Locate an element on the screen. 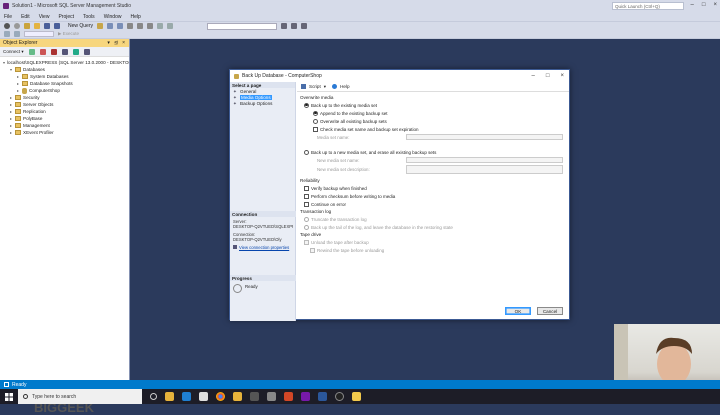 This screenshot has height=415, width=720. tree-node: ▸ Server Objects is located at coordinates (66, 104).